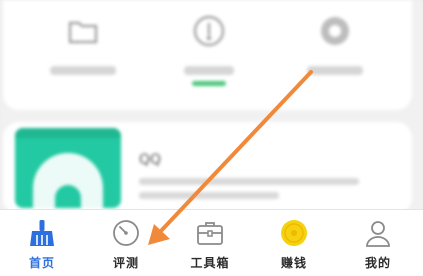  Describe the element at coordinates (42, 233) in the screenshot. I see `broom-icon` at that location.